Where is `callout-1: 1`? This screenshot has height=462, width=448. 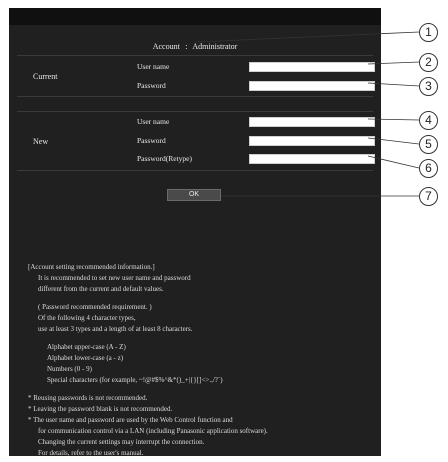
callout-1: 1 is located at coordinates (428, 32).